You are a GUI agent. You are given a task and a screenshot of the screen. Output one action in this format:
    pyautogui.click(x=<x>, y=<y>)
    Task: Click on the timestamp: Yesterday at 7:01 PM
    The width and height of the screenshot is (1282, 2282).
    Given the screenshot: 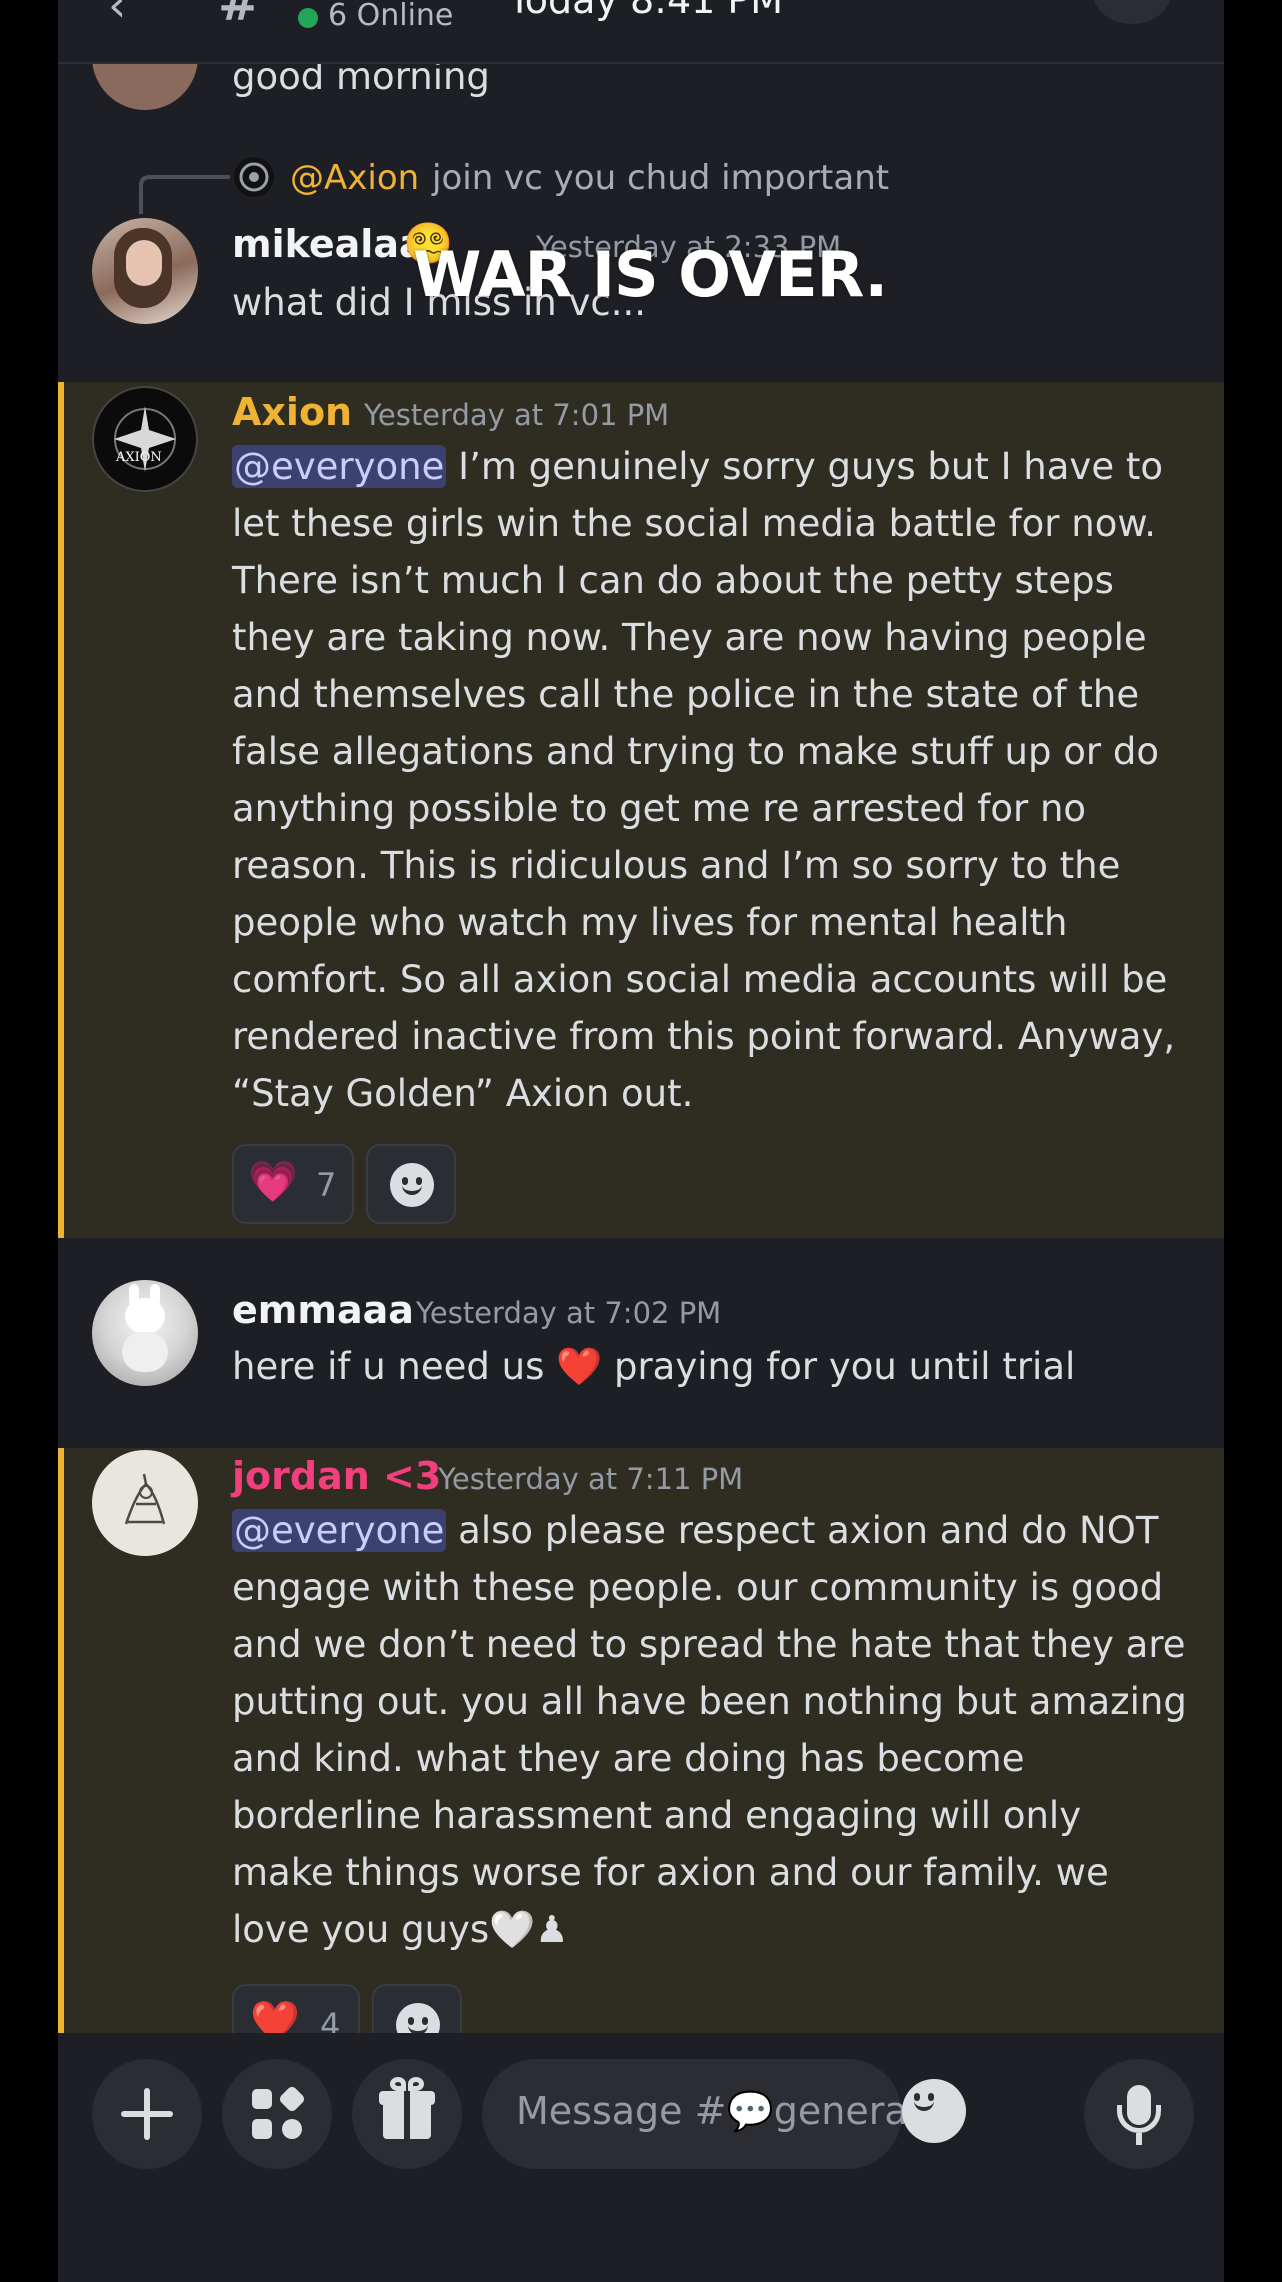 What is the action you would take?
    pyautogui.click(x=517, y=415)
    